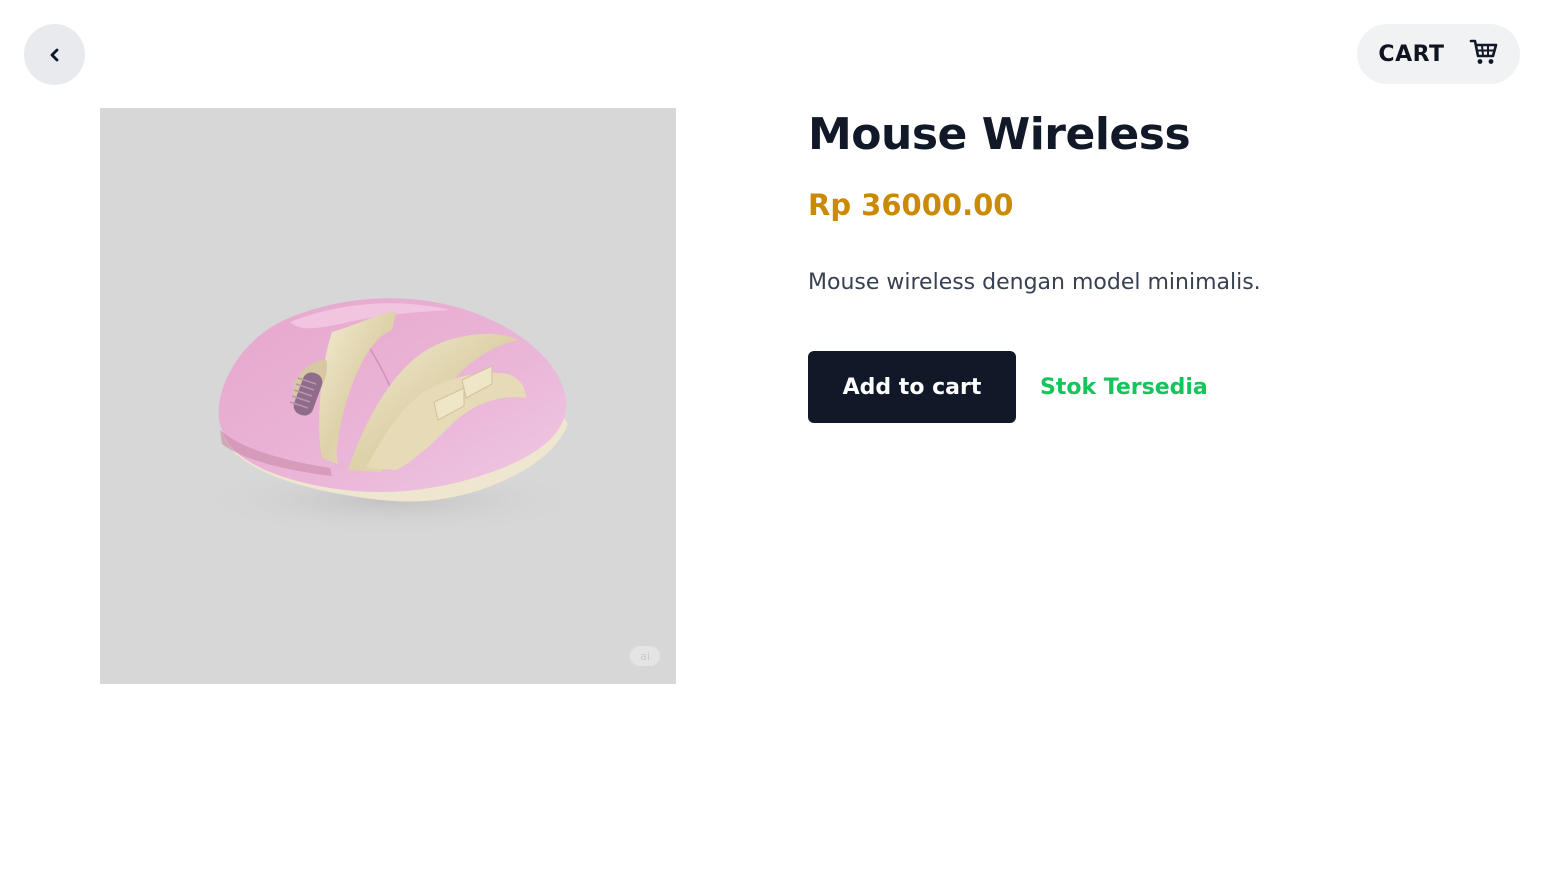  What do you see at coordinates (1484, 54) in the screenshot?
I see `shopping-cart-icon` at bounding box center [1484, 54].